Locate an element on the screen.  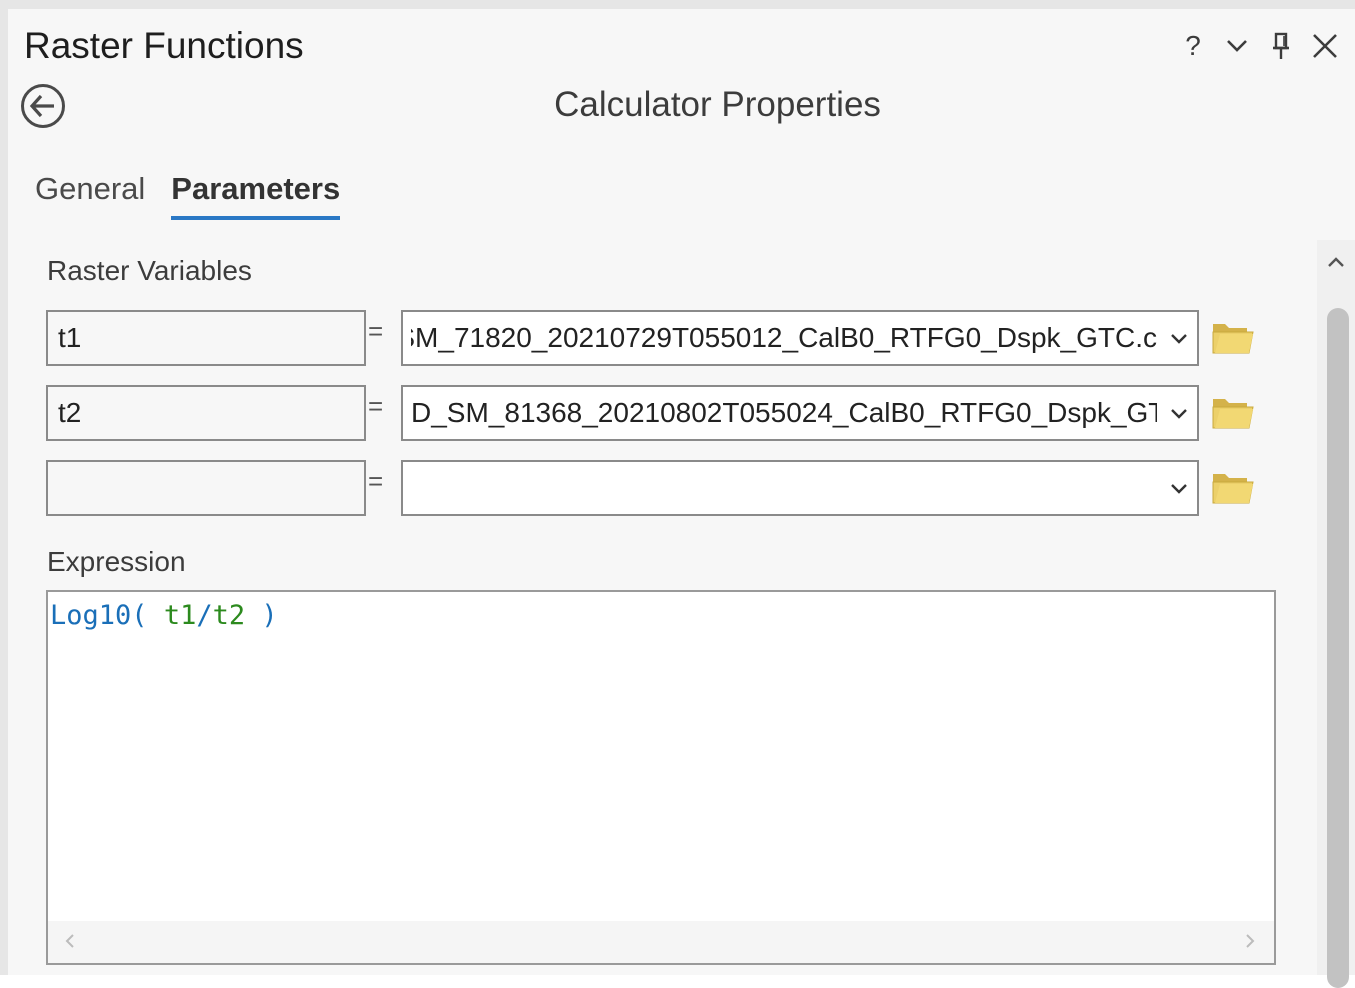
property-tabs: General Parameters is located at coordinates (188, 195).